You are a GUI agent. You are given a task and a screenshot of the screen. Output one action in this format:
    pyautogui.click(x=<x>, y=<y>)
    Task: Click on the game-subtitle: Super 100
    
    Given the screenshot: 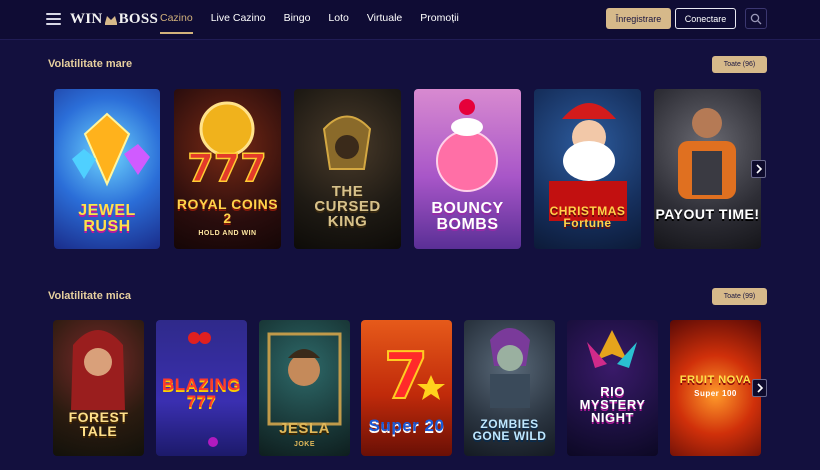 What is the action you would take?
    pyautogui.click(x=715, y=393)
    